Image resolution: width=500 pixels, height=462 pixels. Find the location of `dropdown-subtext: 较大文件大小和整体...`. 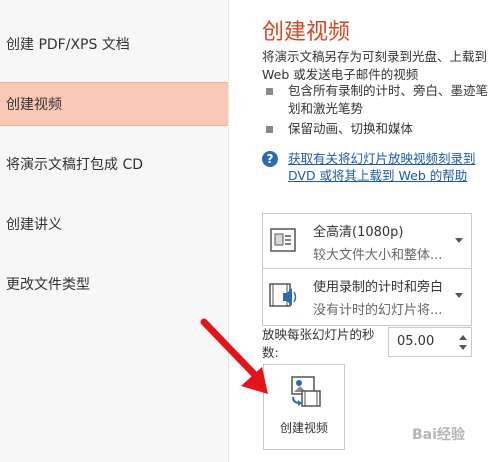

dropdown-subtext: 较大文件大小和整体... is located at coordinates (378, 255).